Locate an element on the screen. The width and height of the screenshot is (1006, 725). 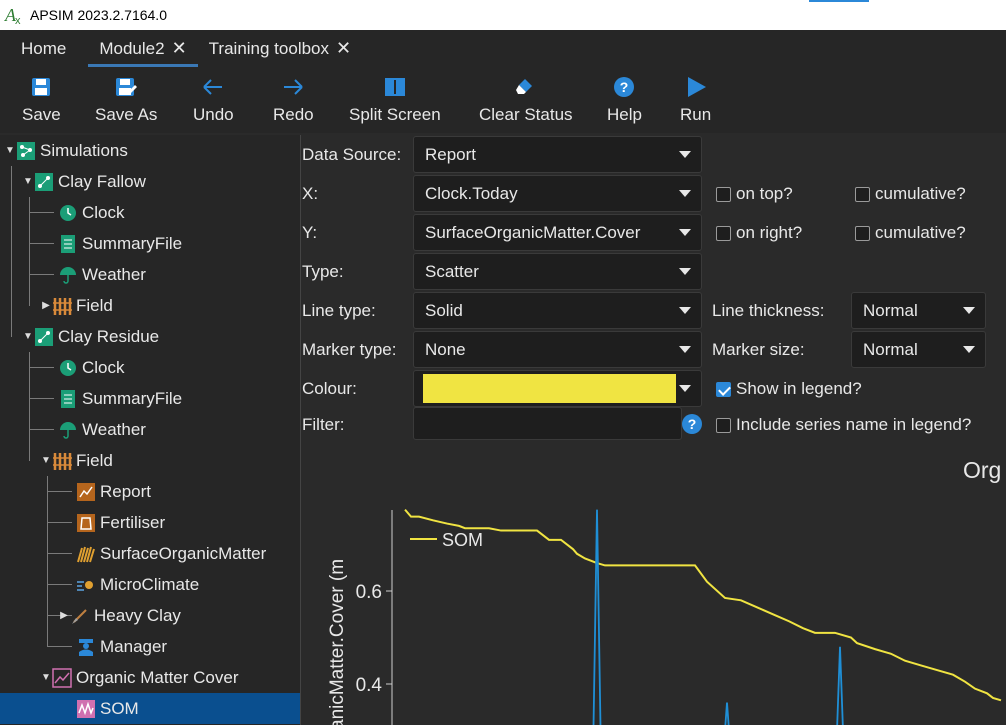
checkbox-label: cumulative? is located at coordinates (920, 232).